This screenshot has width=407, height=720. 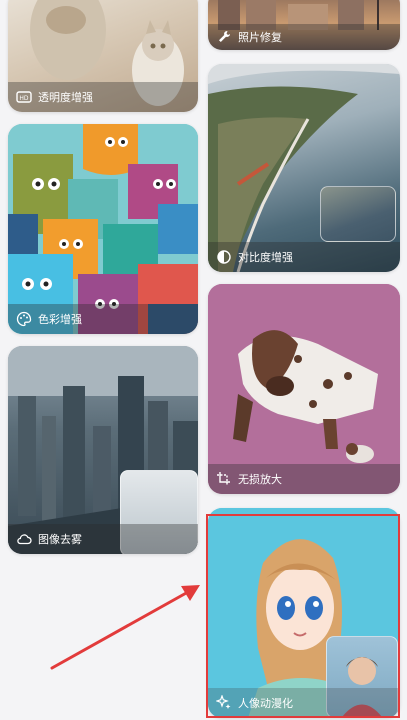 What do you see at coordinates (224, 37) in the screenshot?
I see `wrench-icon` at bounding box center [224, 37].